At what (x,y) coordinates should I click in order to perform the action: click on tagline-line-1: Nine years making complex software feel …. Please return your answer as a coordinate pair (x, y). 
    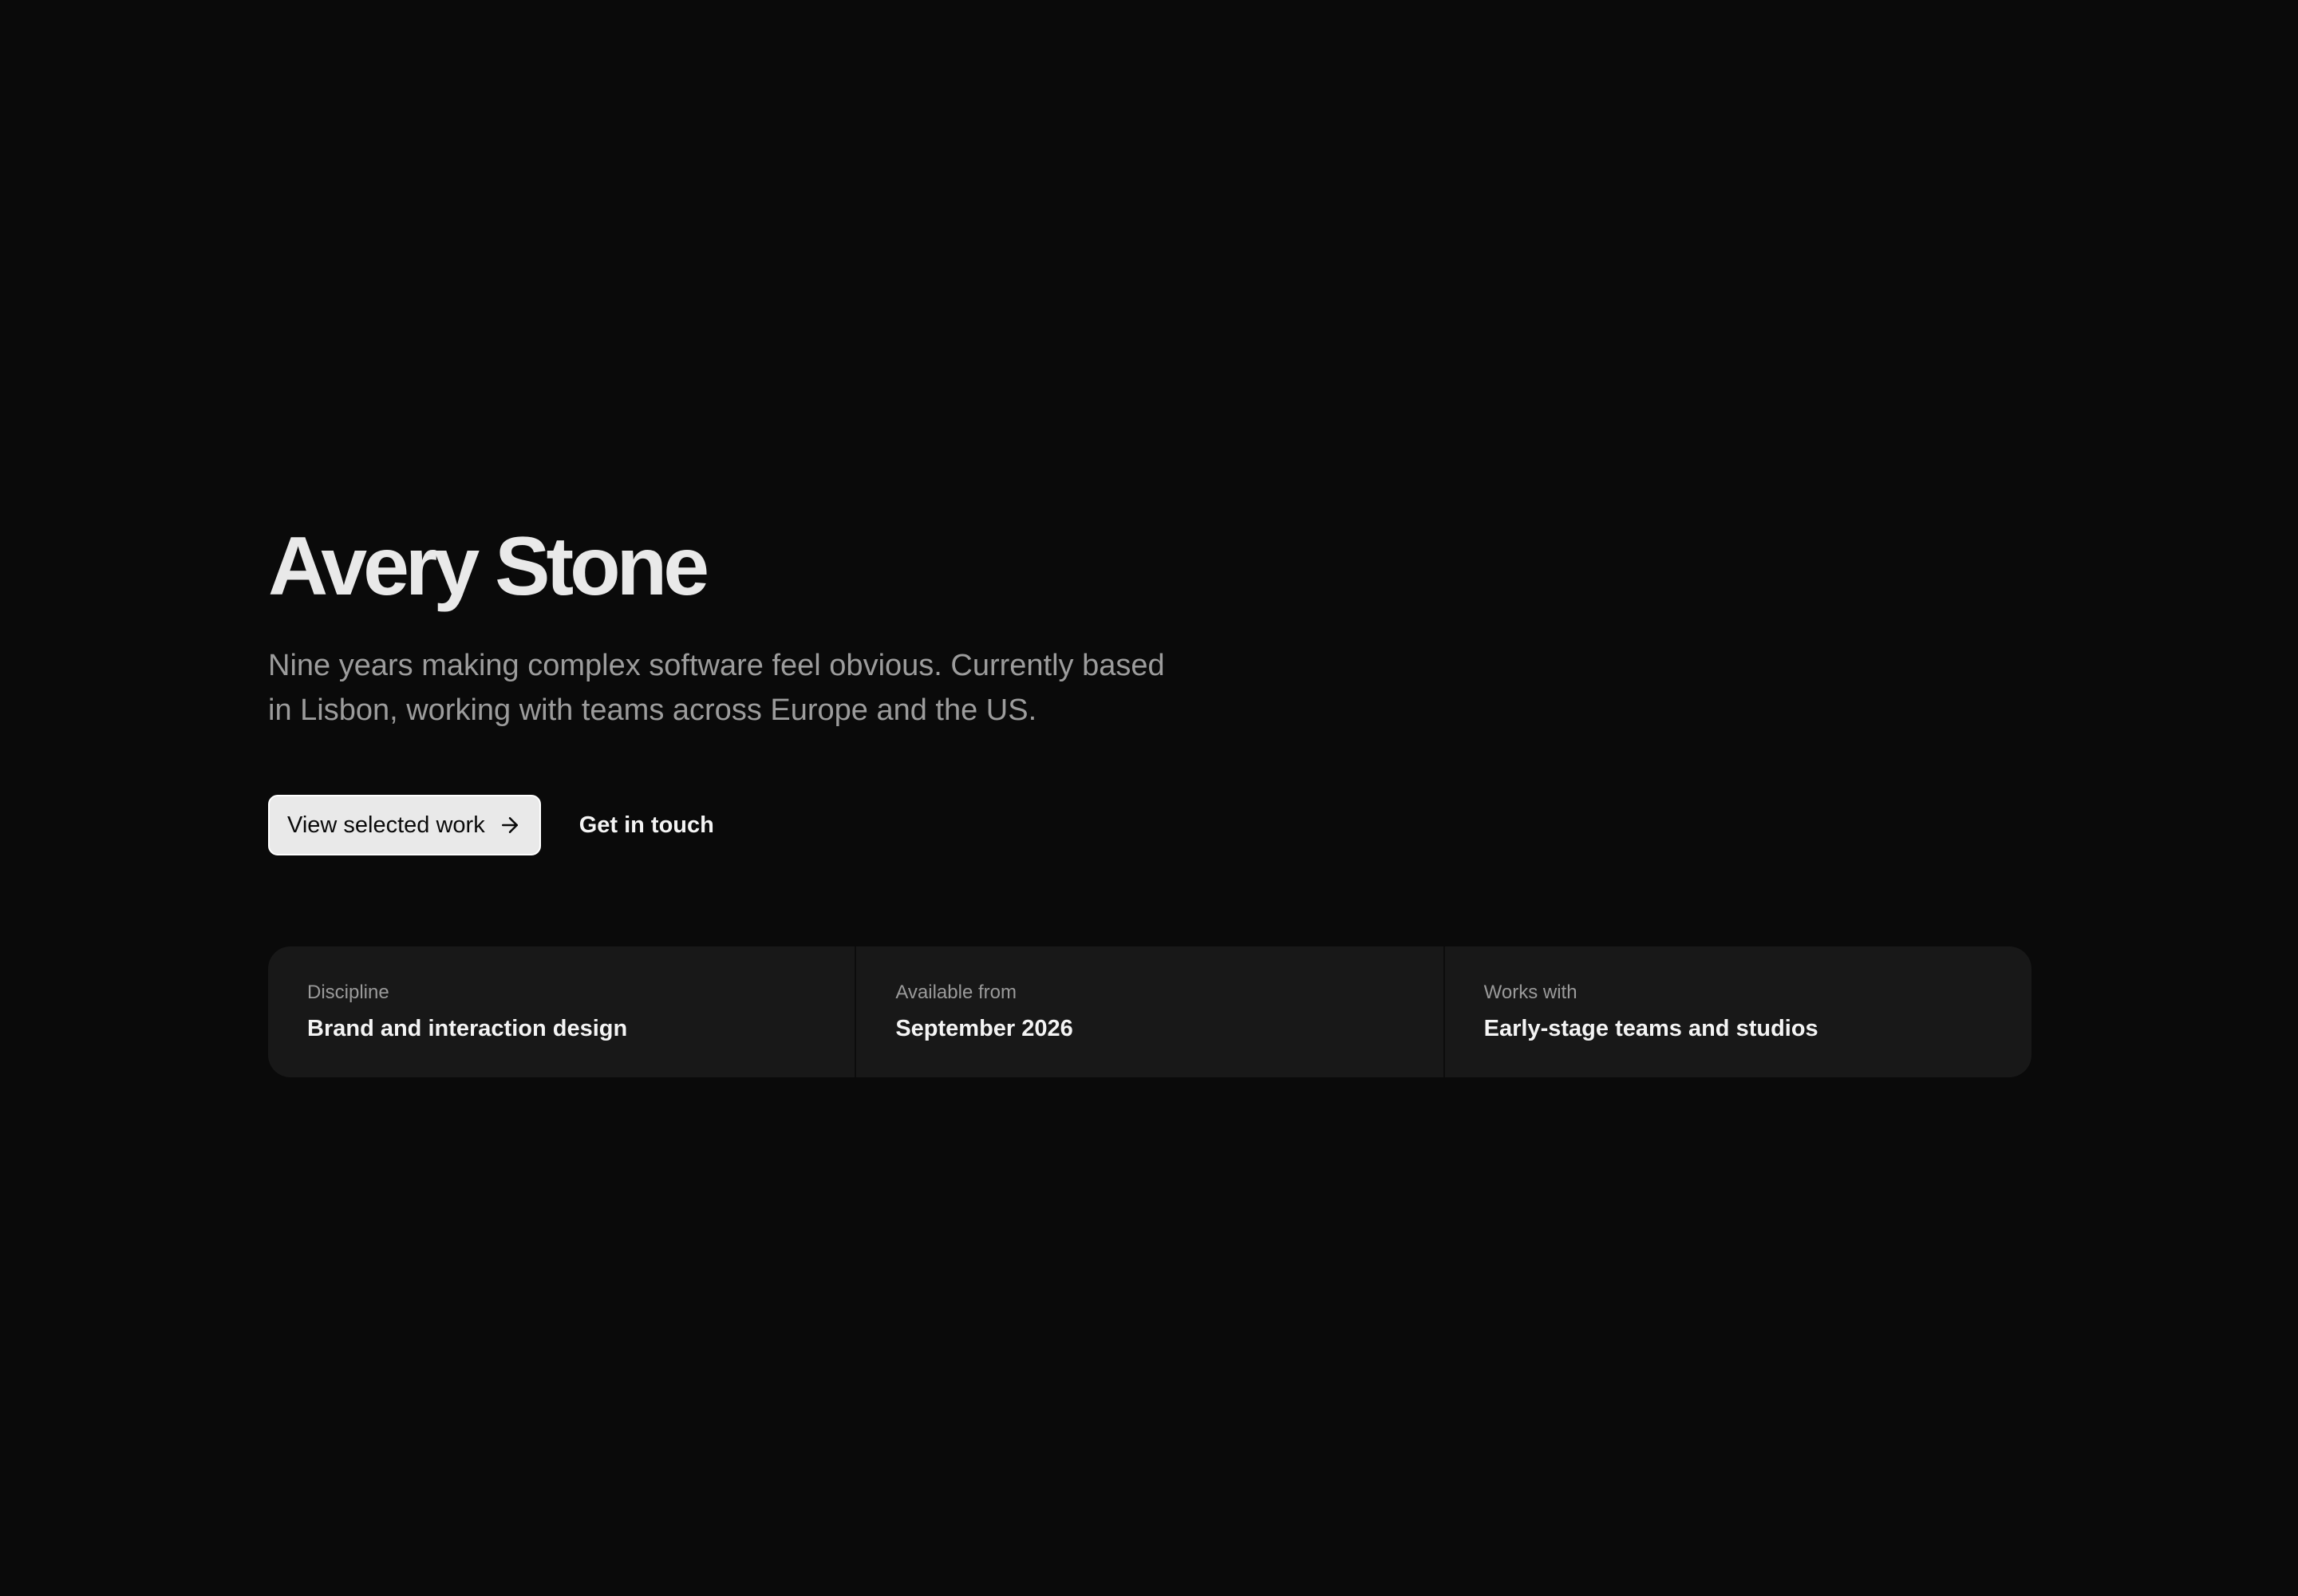
    Looking at the image, I should click on (717, 665).